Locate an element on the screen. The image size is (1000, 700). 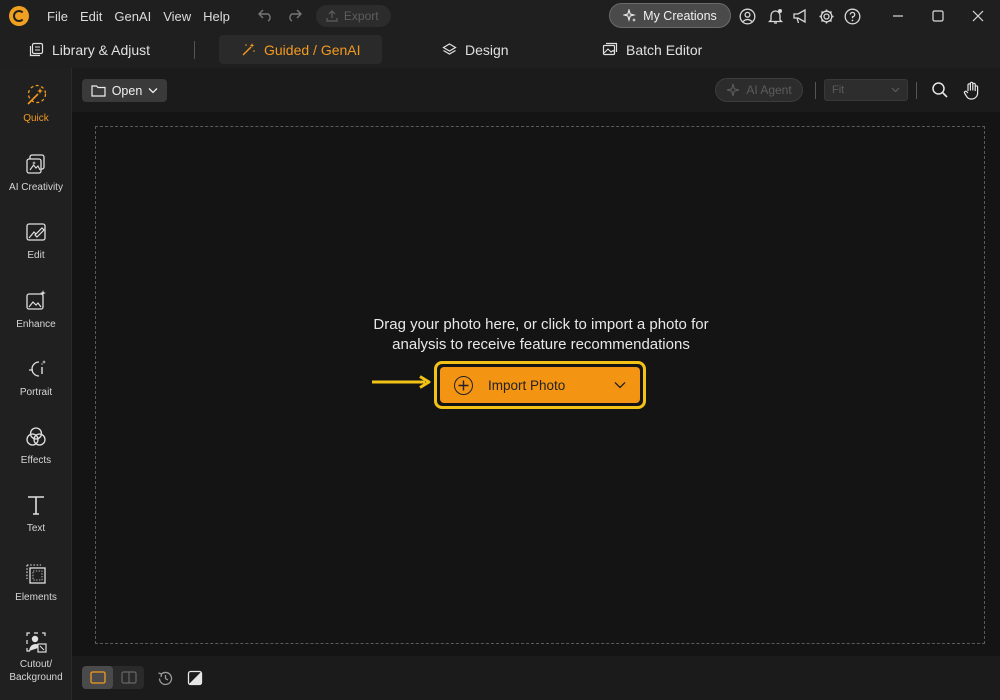
sidebar-label-background: Background is located at coordinates (36, 677).